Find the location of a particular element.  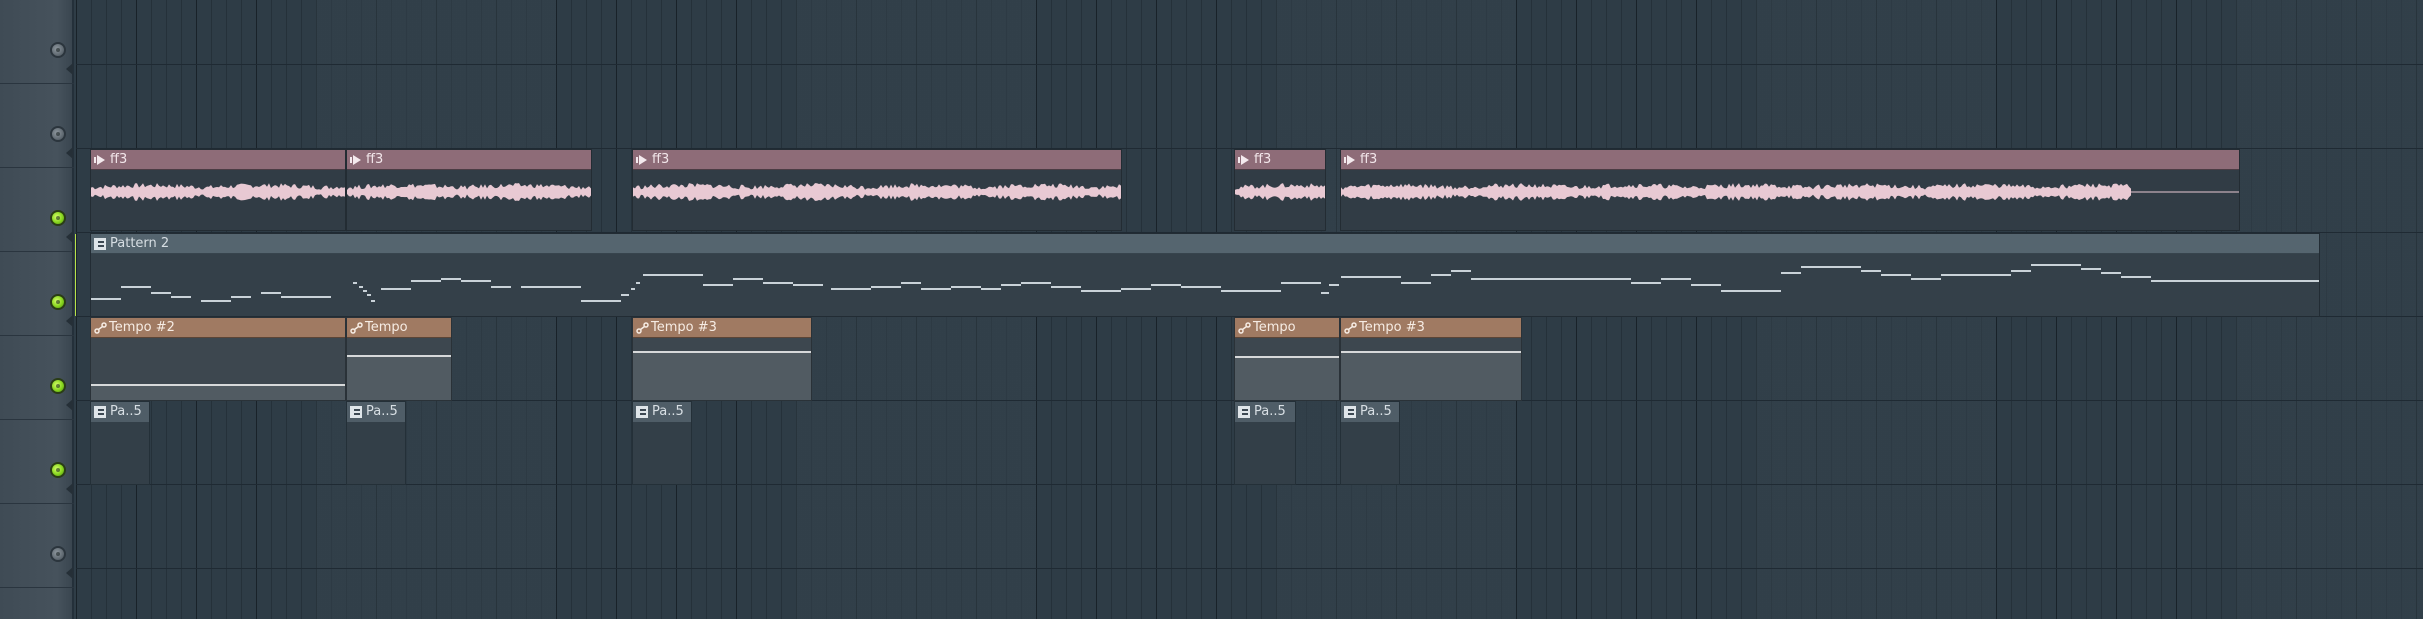

audio-clip-title: ff3 is located at coordinates (469, 160).